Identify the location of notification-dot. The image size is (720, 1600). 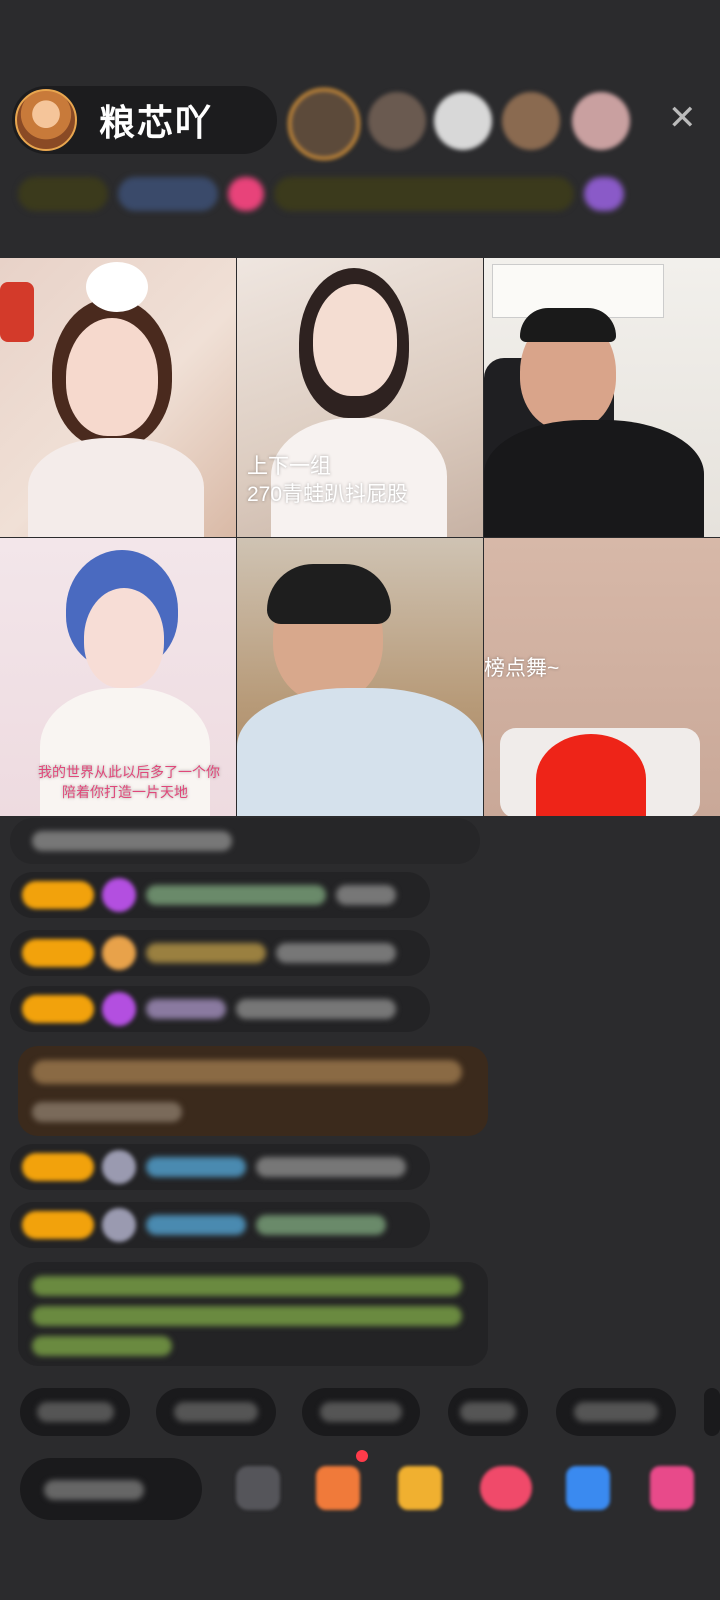
(362, 1456).